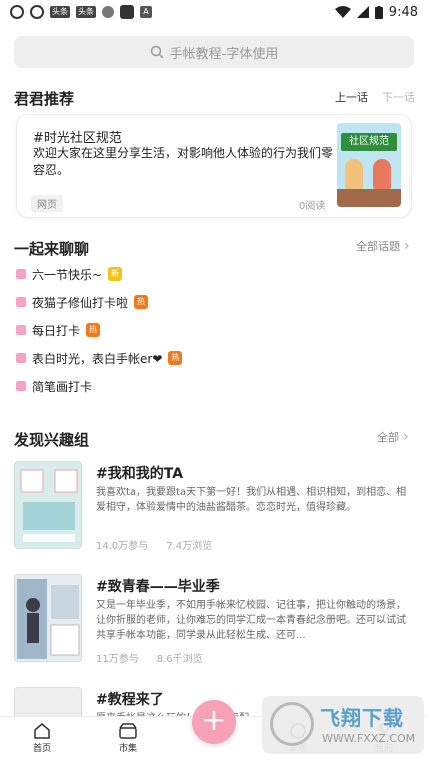  What do you see at coordinates (108, 12) in the screenshot?
I see `shield-icon` at bounding box center [108, 12].